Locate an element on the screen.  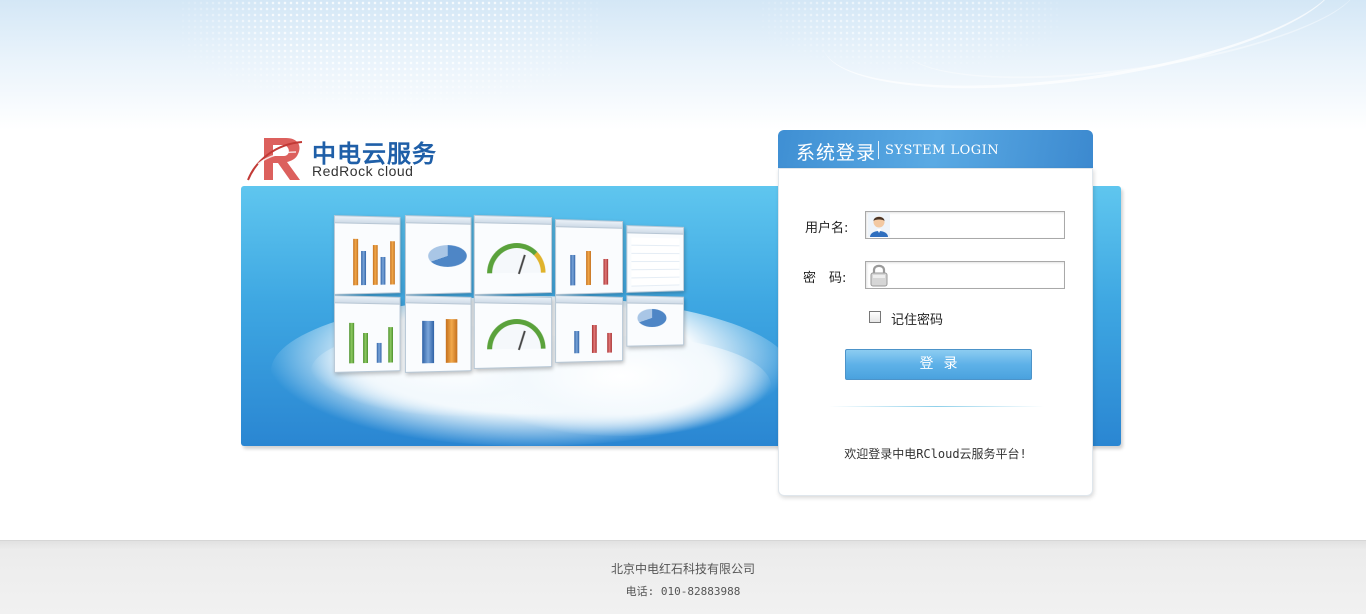
dashboard-panel-table is located at coordinates (655, 259).